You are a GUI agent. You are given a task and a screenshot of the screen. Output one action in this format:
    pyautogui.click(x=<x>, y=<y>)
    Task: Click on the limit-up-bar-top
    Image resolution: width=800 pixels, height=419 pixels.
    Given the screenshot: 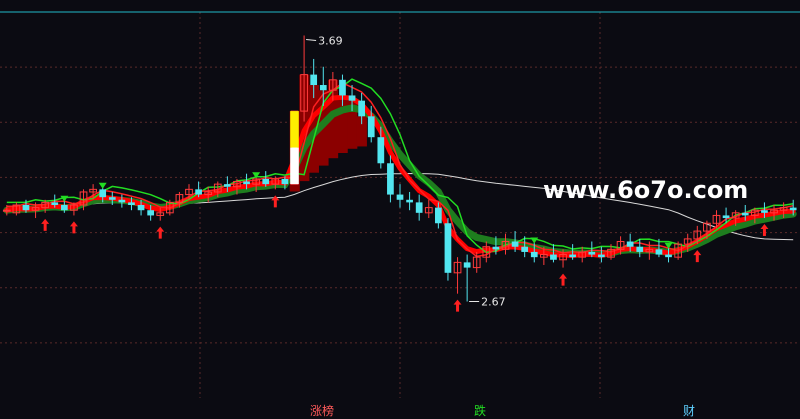 What is the action you would take?
    pyautogui.click(x=294, y=129)
    